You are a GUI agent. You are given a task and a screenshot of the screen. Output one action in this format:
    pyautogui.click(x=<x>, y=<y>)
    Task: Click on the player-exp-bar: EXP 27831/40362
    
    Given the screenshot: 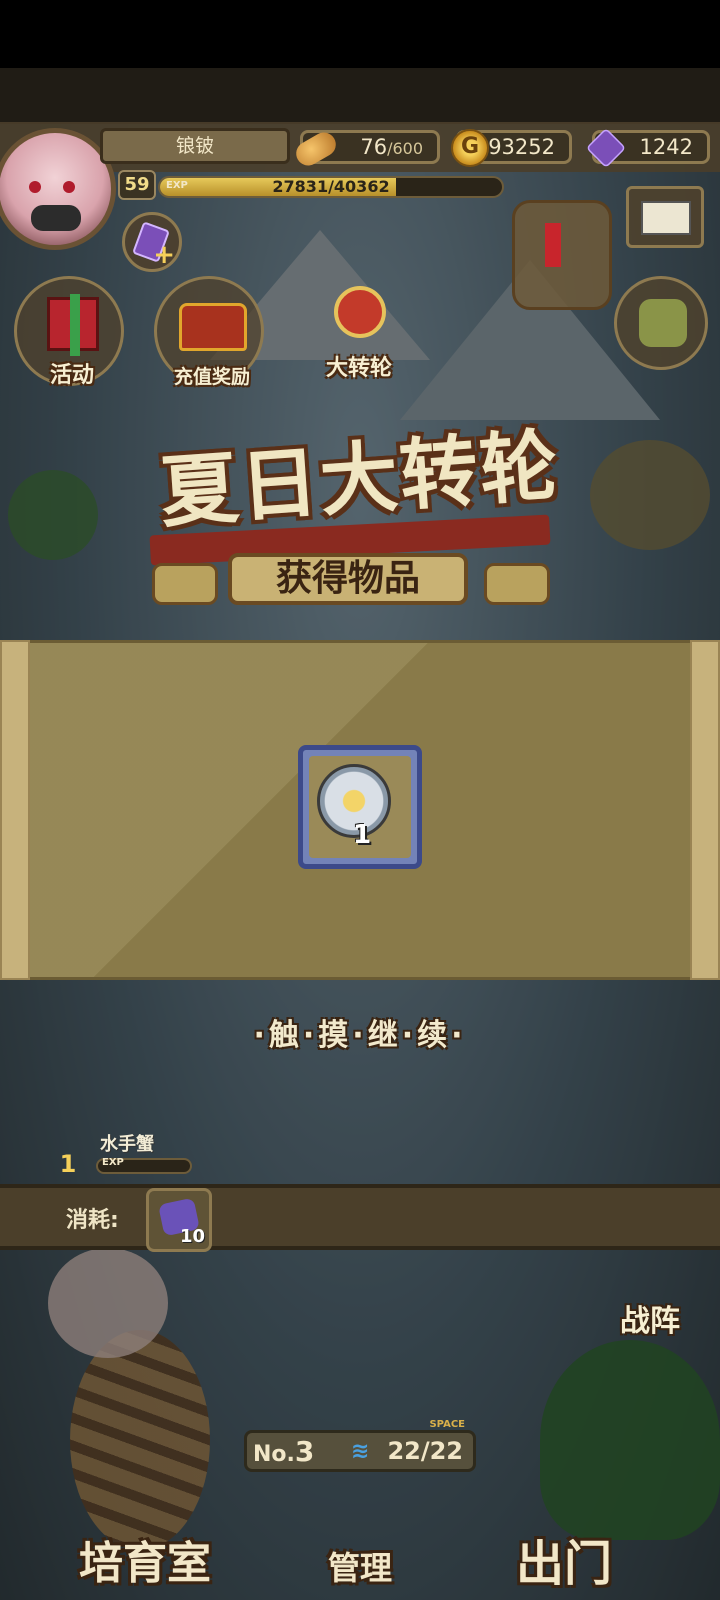 What is the action you would take?
    pyautogui.click(x=331, y=187)
    